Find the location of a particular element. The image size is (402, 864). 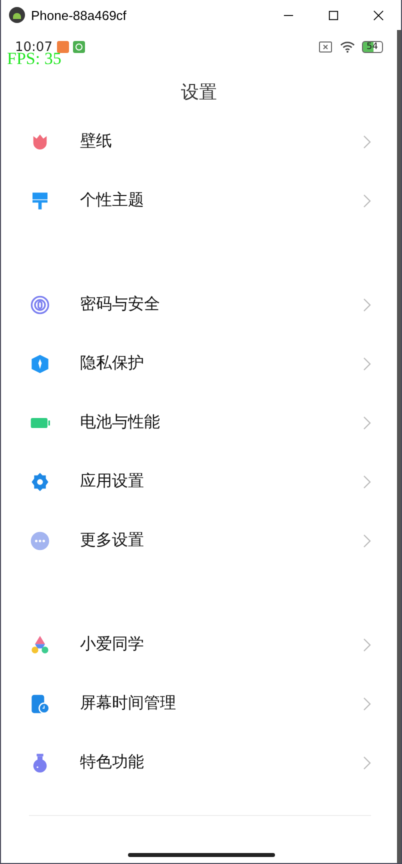

item-label: 密码与安全 is located at coordinates (120, 304).